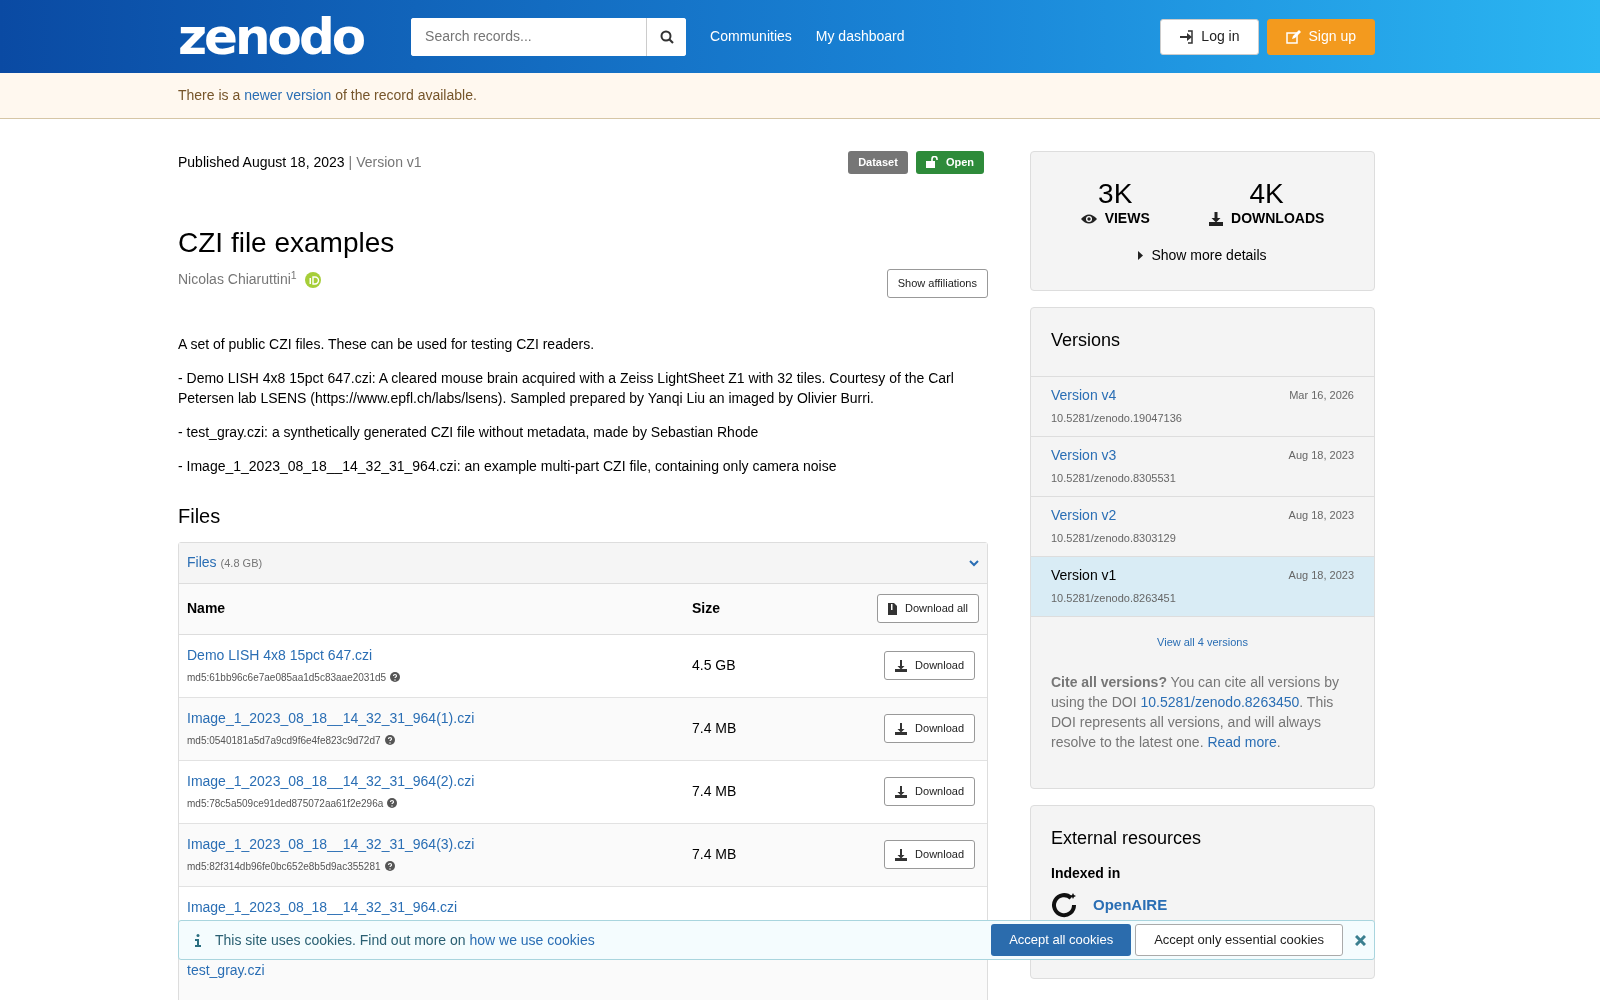 The image size is (1600, 1000). I want to click on cookie-notice-text: This site uses cookies. Find out more on how we use cookies, so click(405, 940).